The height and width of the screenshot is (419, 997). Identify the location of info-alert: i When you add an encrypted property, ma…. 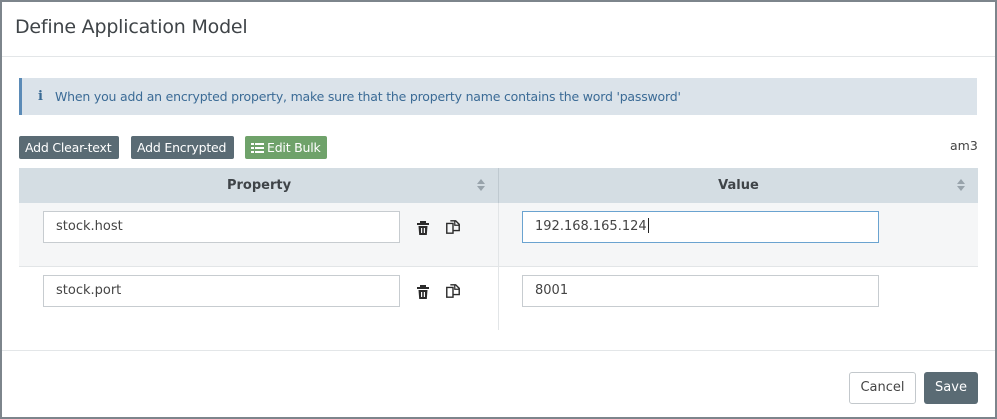
(498, 96).